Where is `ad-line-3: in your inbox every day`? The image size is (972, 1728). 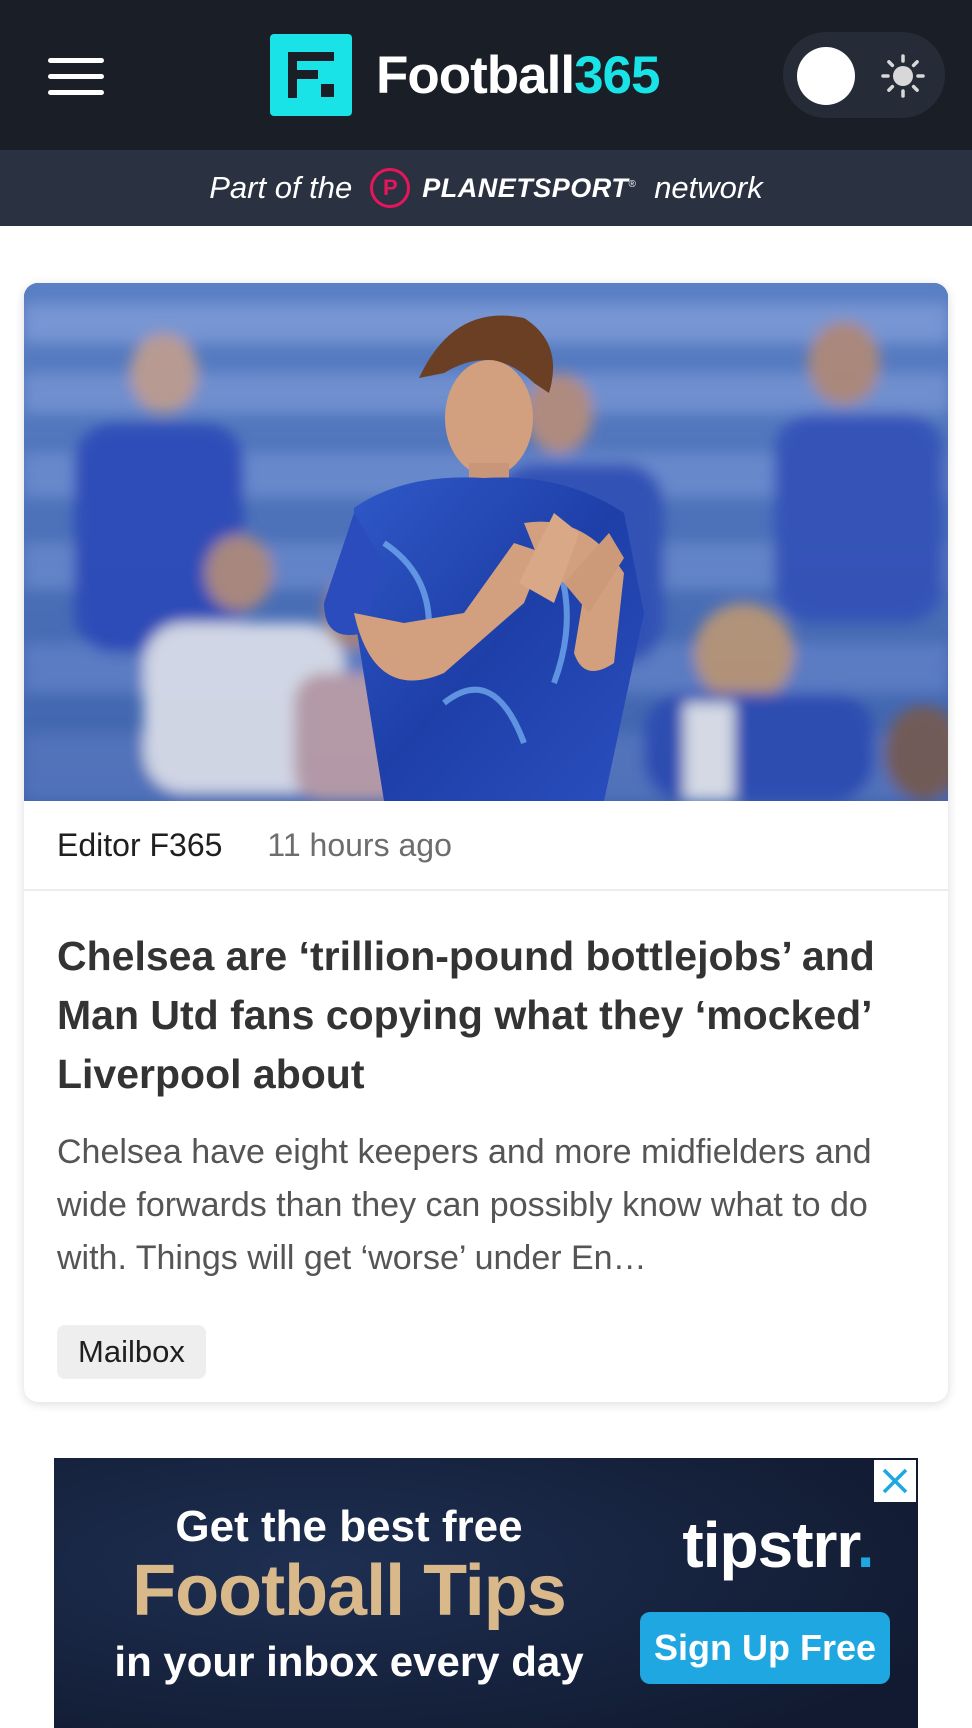 ad-line-3: in your inbox every day is located at coordinates (349, 1661).